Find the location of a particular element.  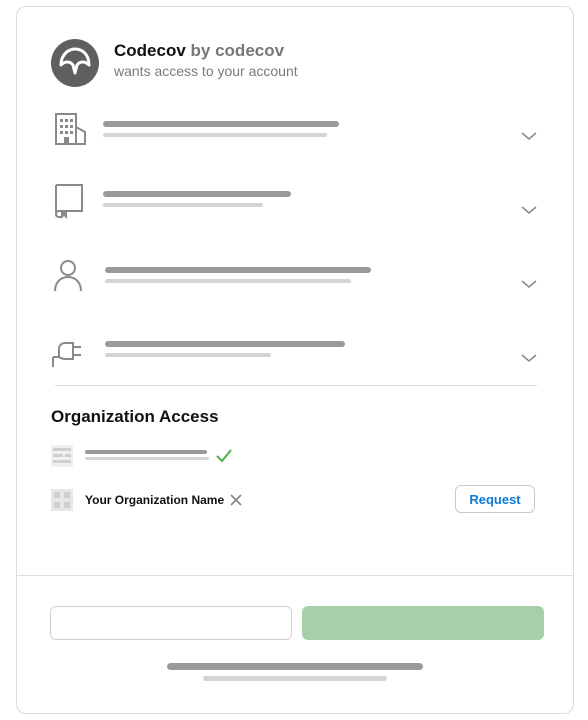

cancel-button is located at coordinates (171, 623).